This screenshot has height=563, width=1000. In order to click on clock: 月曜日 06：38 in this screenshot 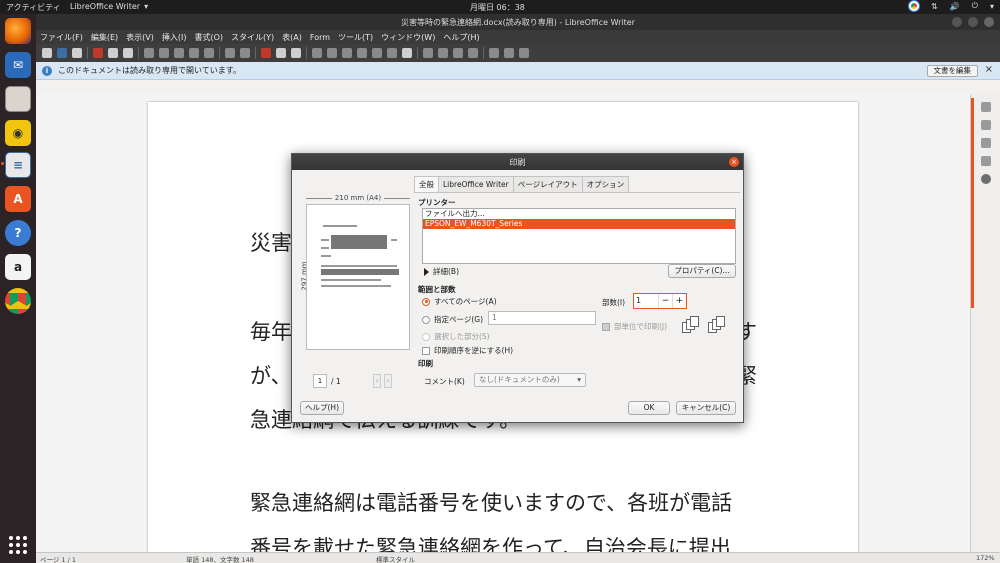, I will do `click(497, 7)`.